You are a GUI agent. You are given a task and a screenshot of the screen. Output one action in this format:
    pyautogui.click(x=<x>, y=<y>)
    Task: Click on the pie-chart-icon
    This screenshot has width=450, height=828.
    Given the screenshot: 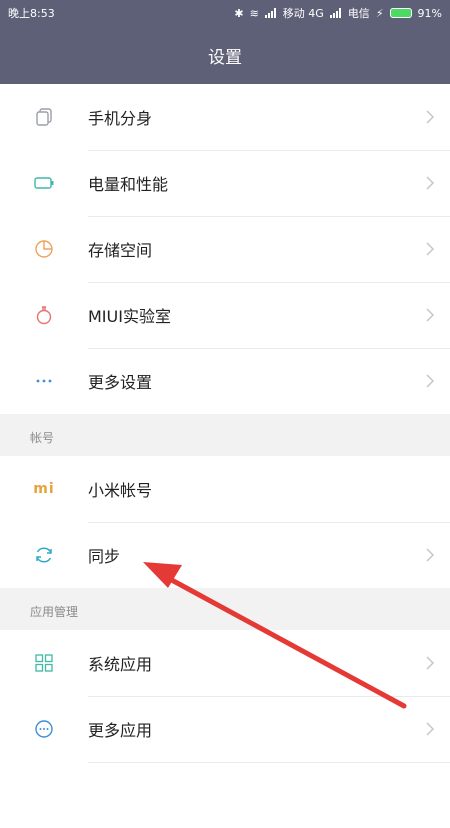 What is the action you would take?
    pyautogui.click(x=44, y=249)
    